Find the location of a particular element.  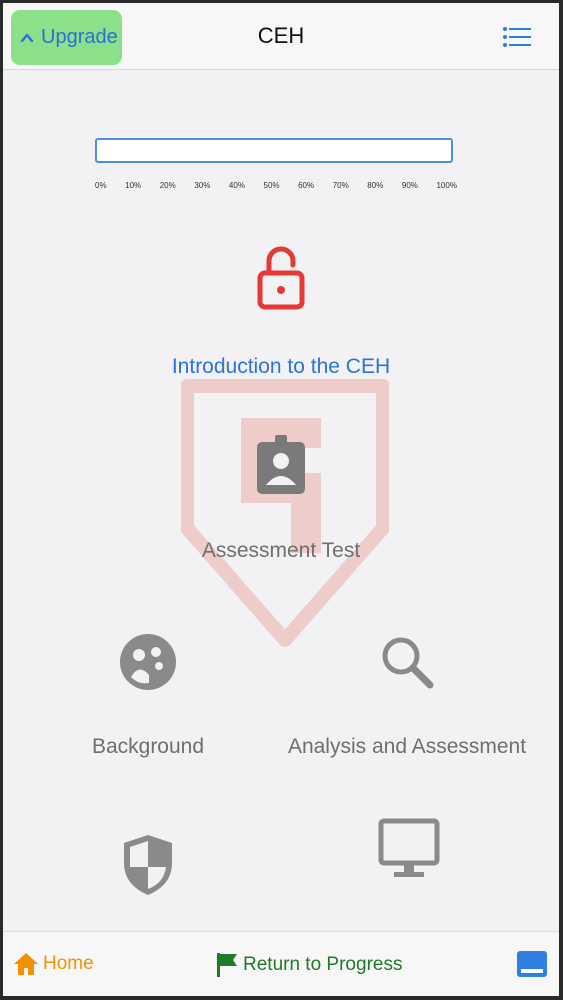

magnifier-icon is located at coordinates (408, 663).